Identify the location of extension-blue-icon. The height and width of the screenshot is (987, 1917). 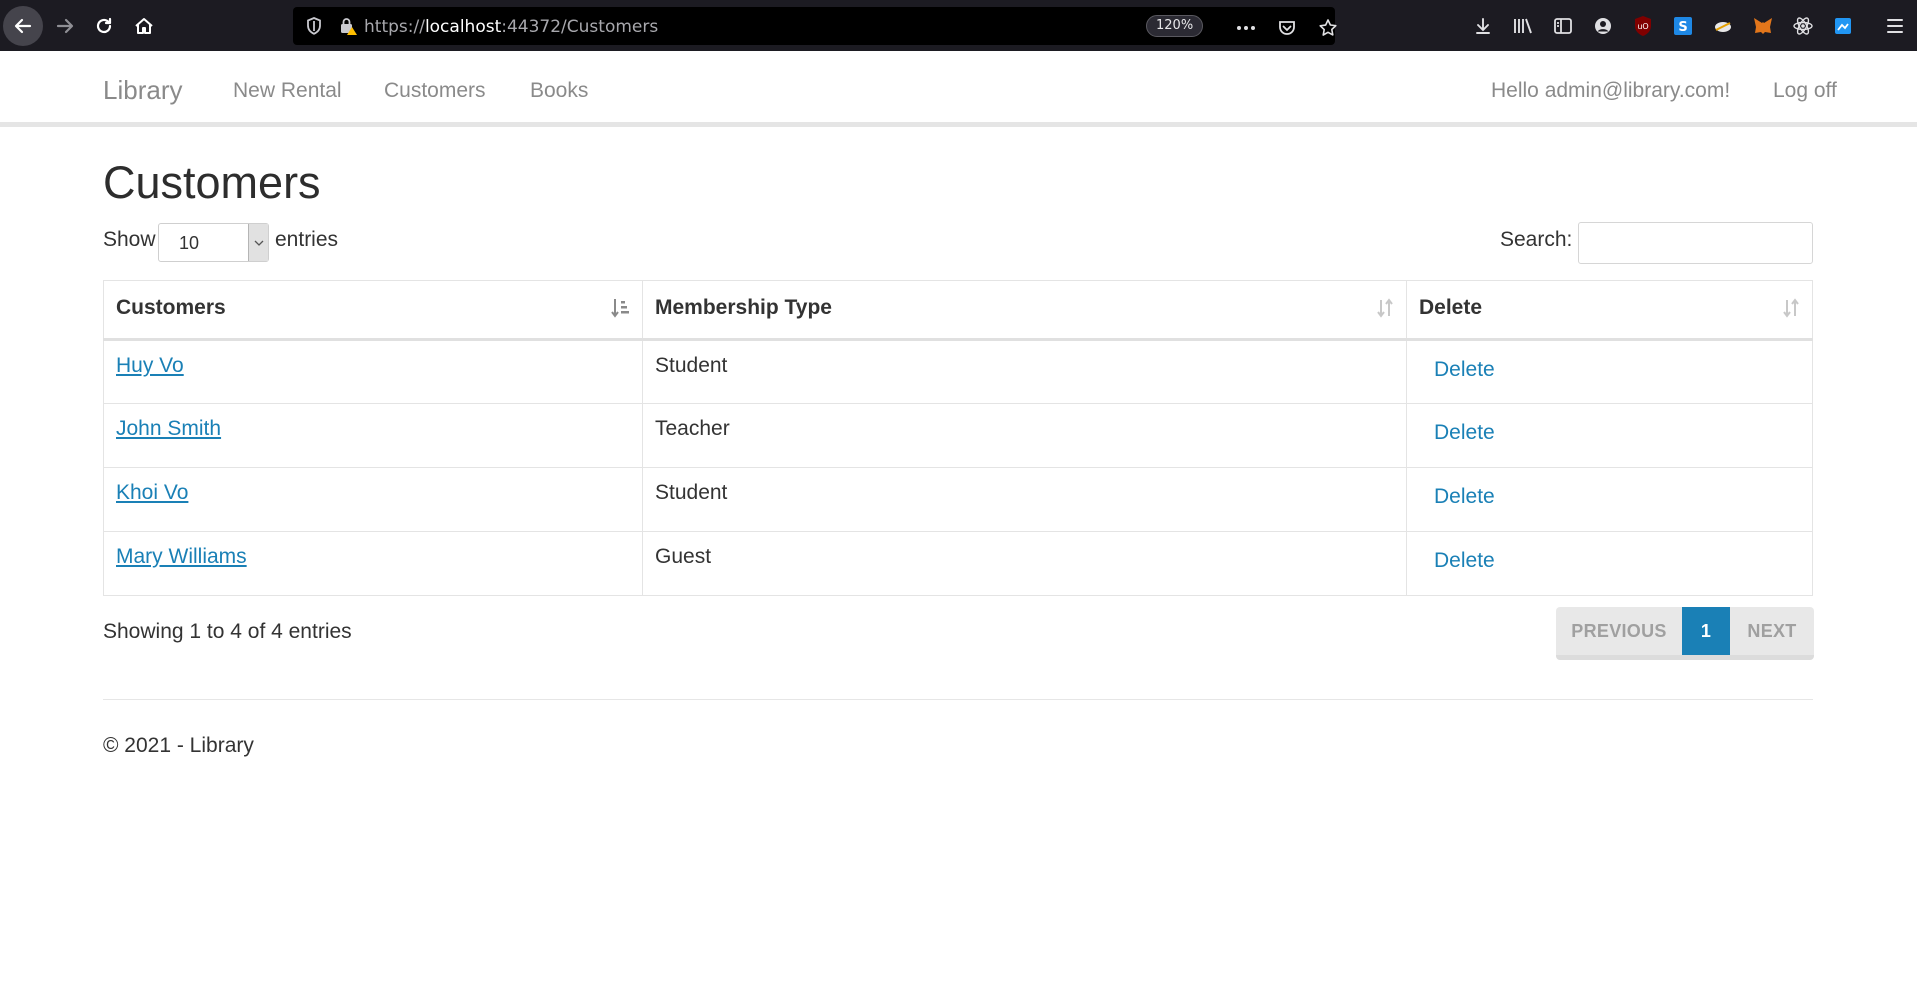
(1843, 26).